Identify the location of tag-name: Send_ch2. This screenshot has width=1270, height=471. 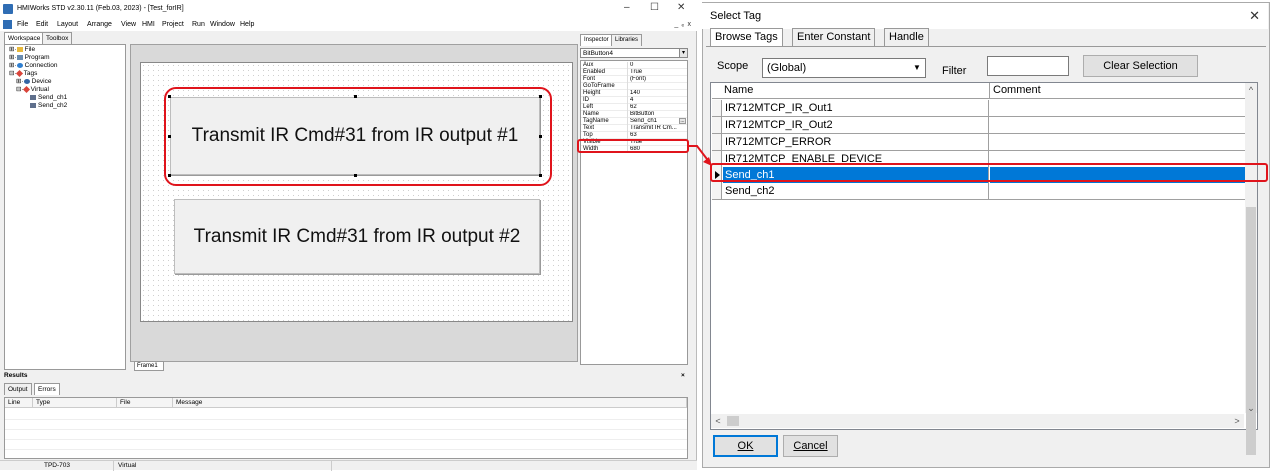
(856, 191).